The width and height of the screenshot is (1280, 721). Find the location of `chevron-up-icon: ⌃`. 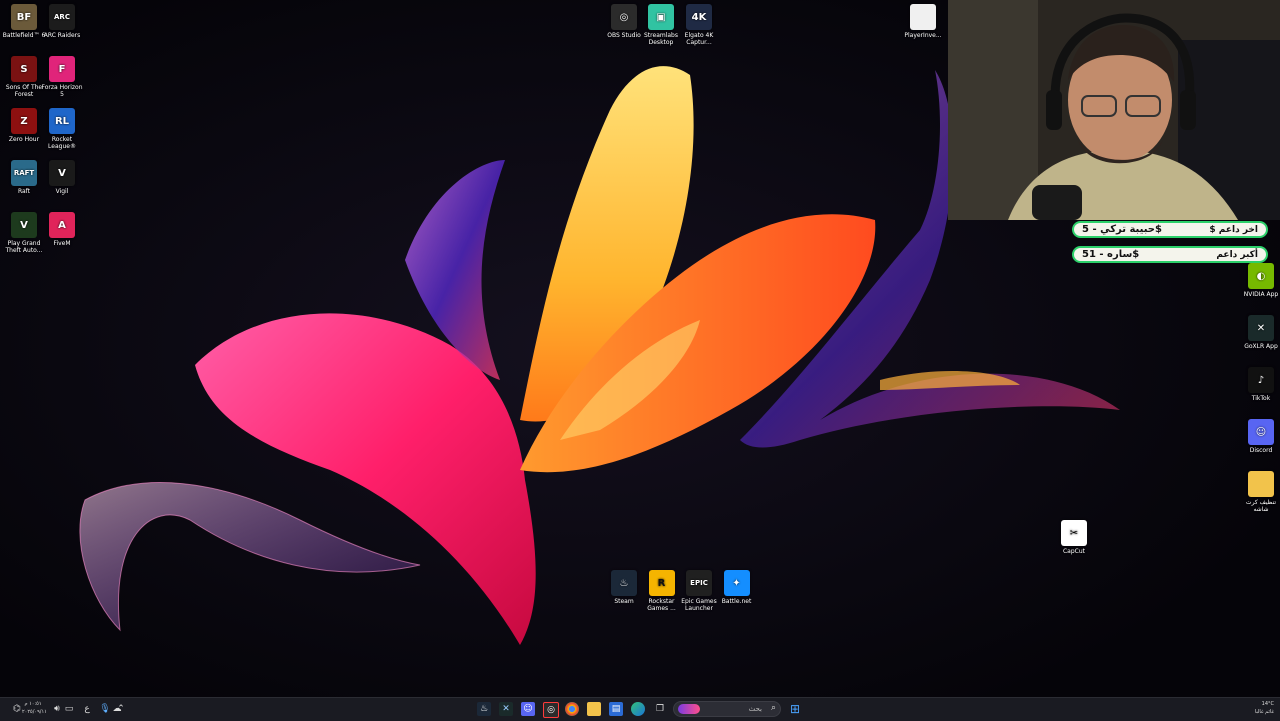

chevron-up-icon: ⌃ is located at coordinates (121, 709).